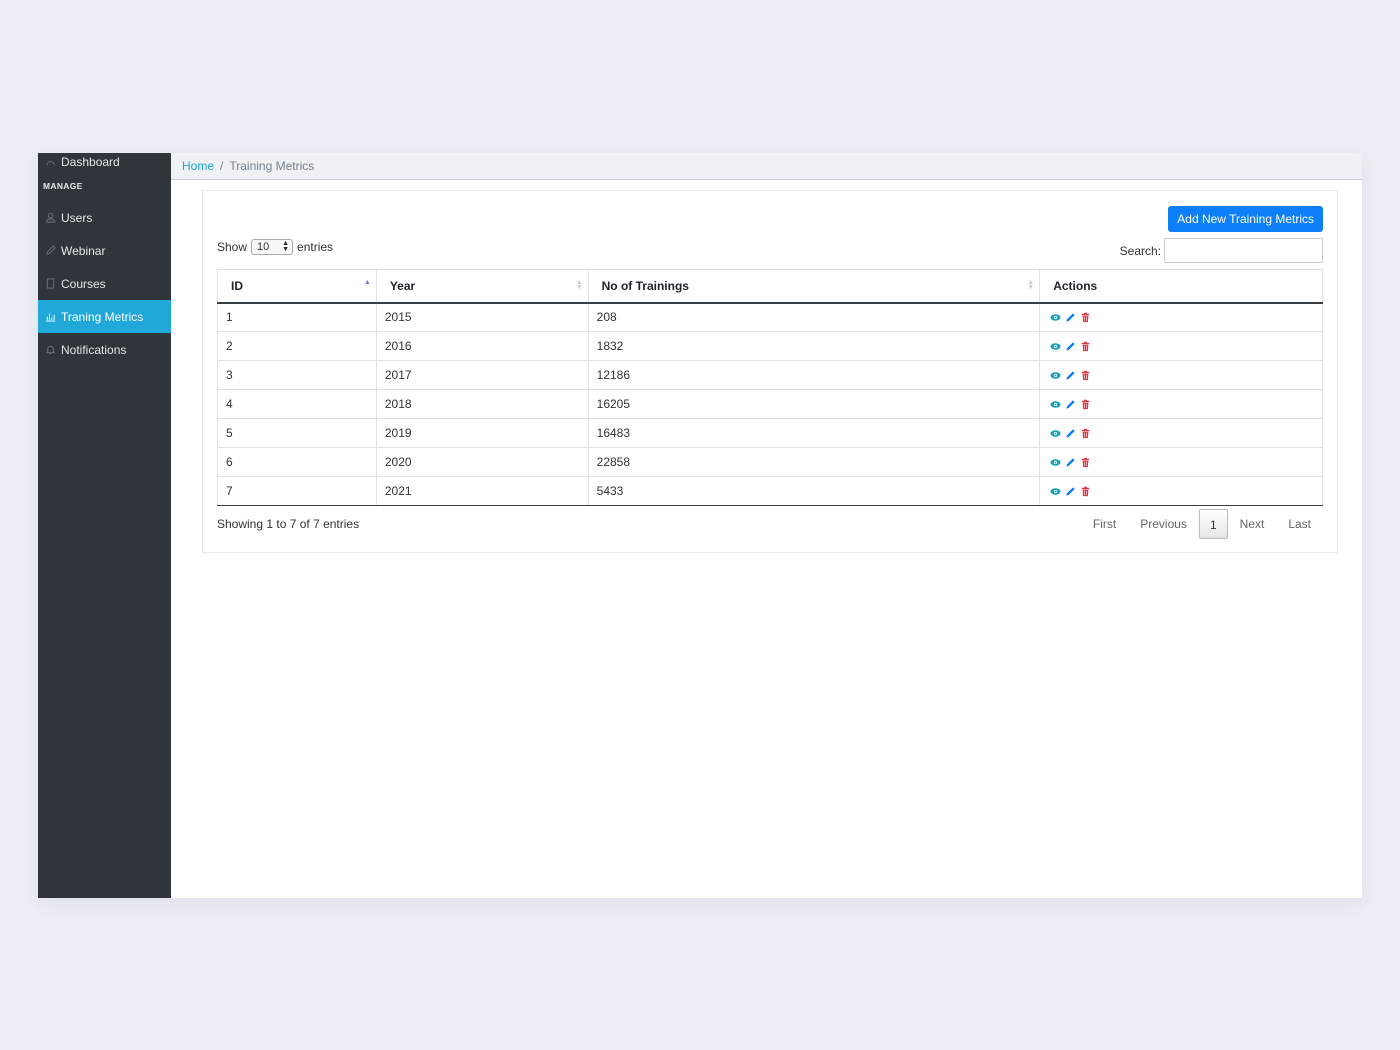 This screenshot has width=1400, height=1050. Describe the element at coordinates (1245, 219) in the screenshot. I see `add-training-metrics-button: Add New Training Metrics` at that location.